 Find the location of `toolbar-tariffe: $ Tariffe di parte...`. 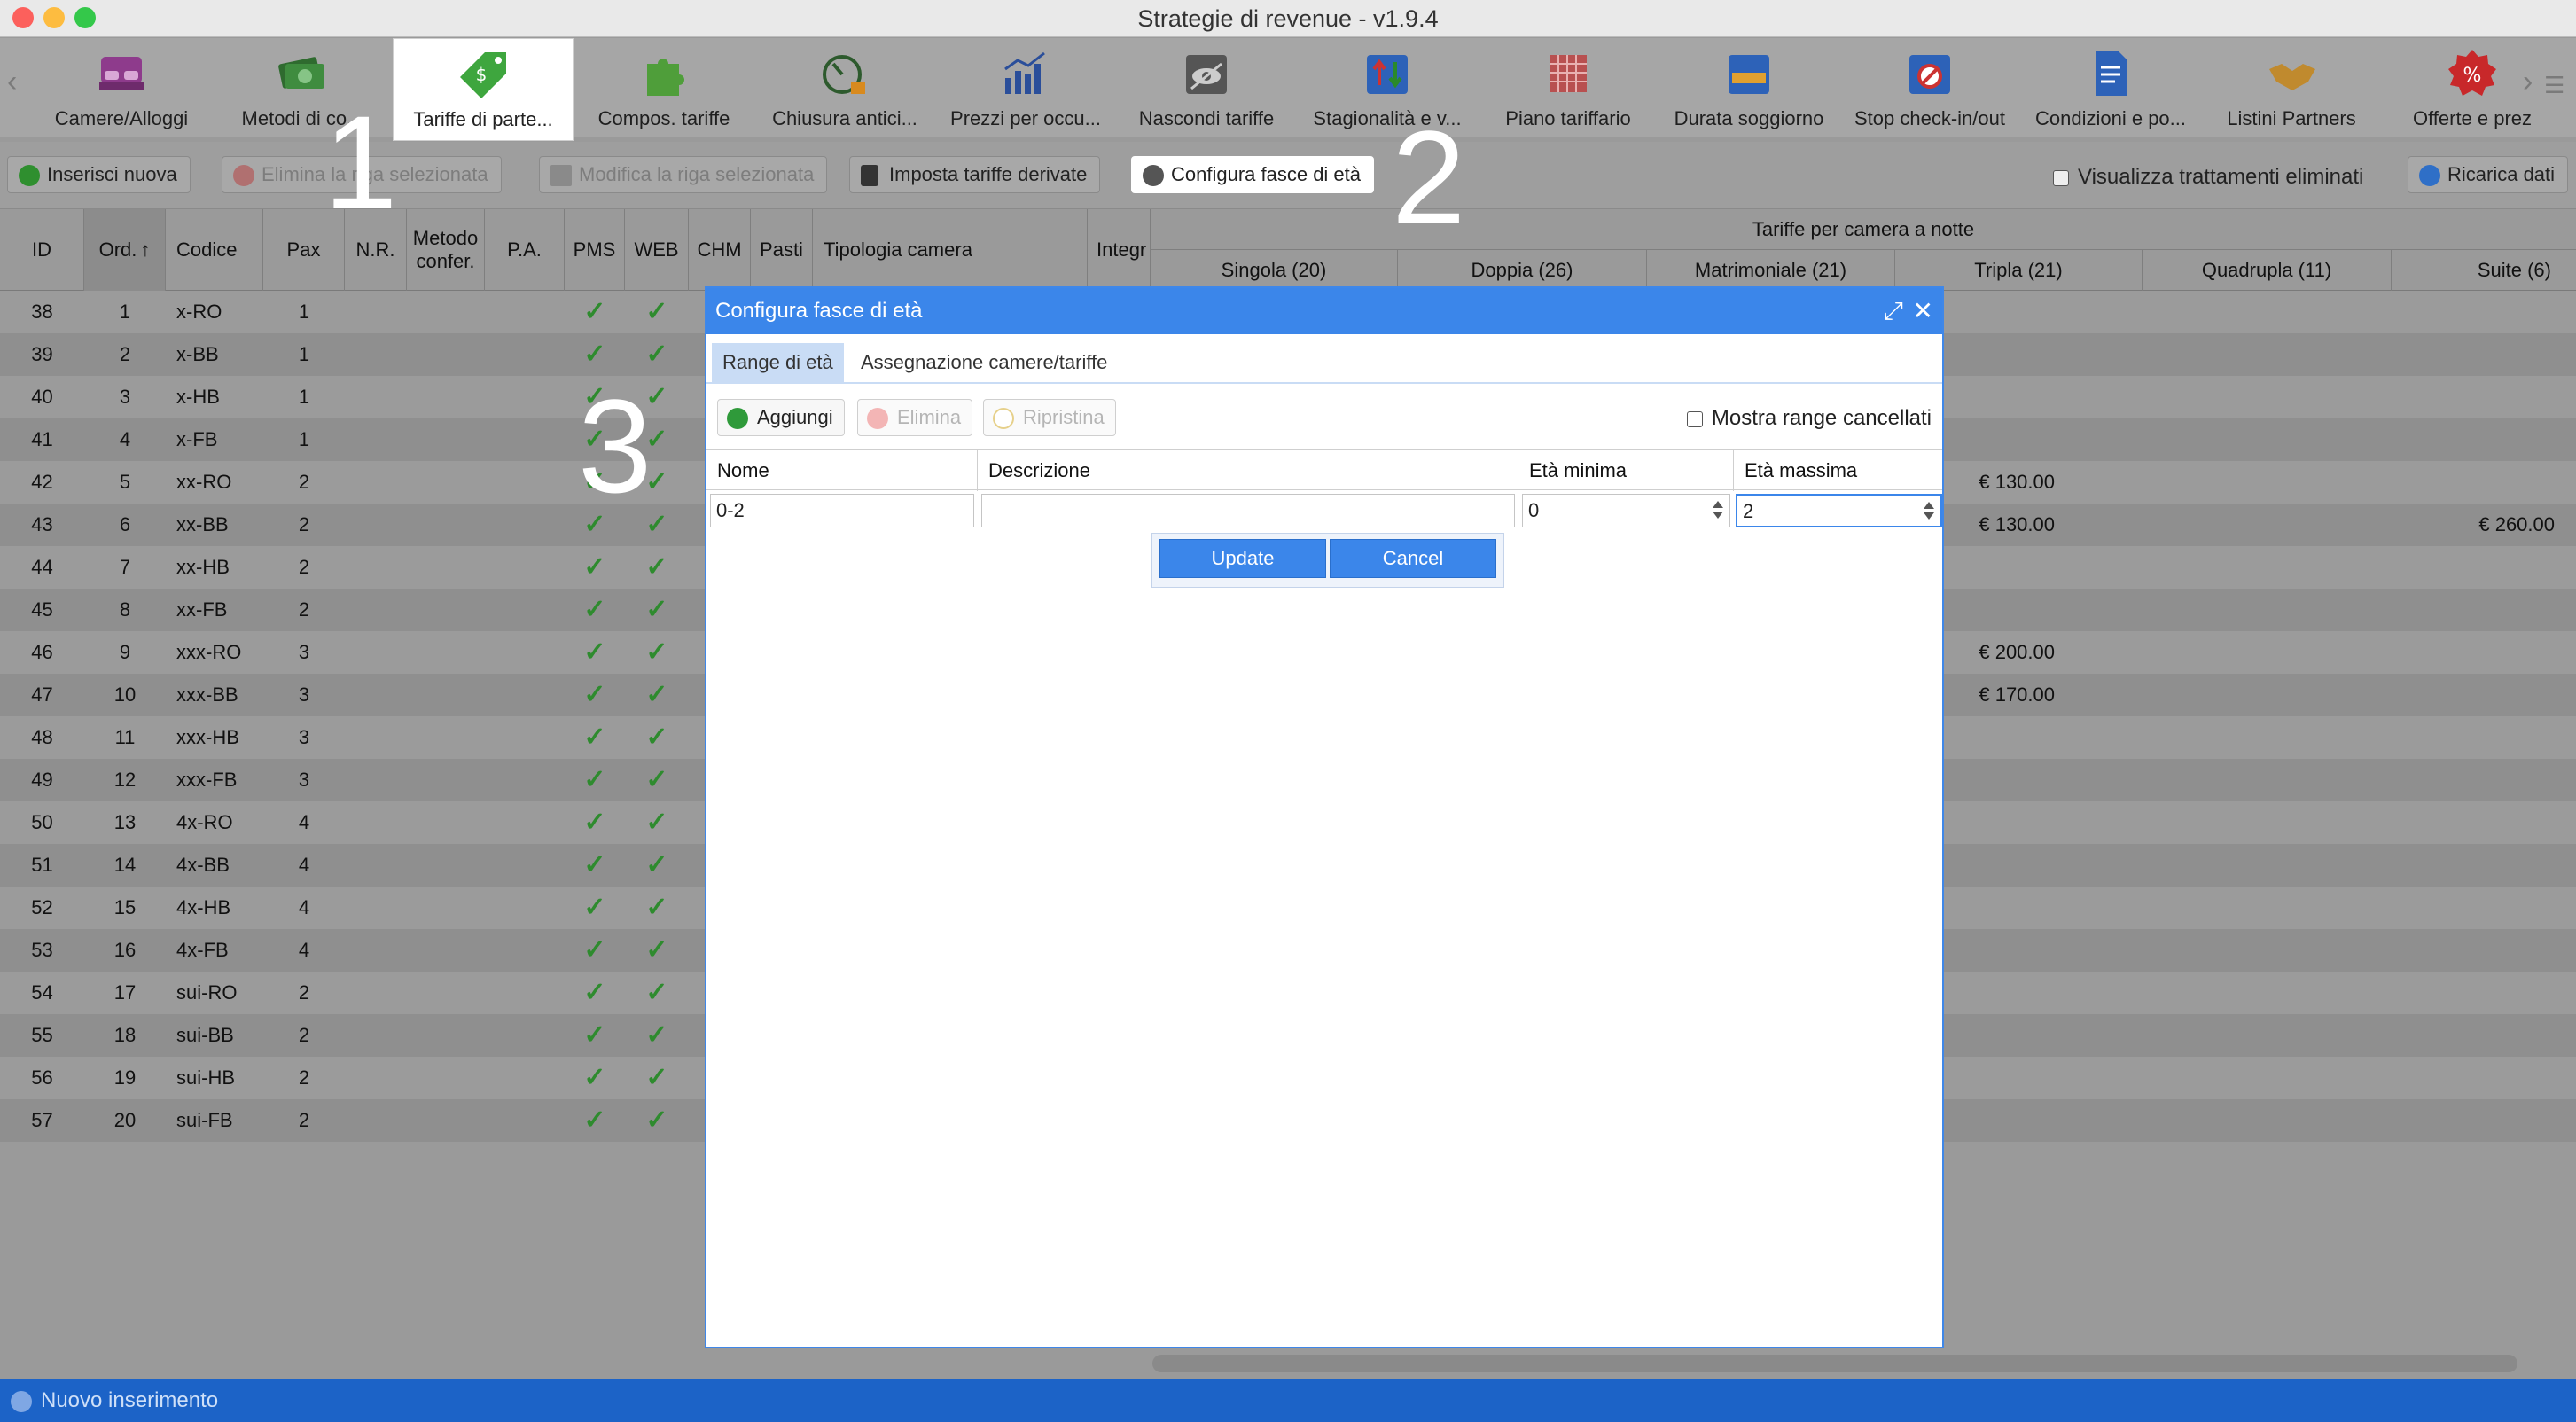

toolbar-tariffe: $ Tariffe di parte... is located at coordinates (483, 90).